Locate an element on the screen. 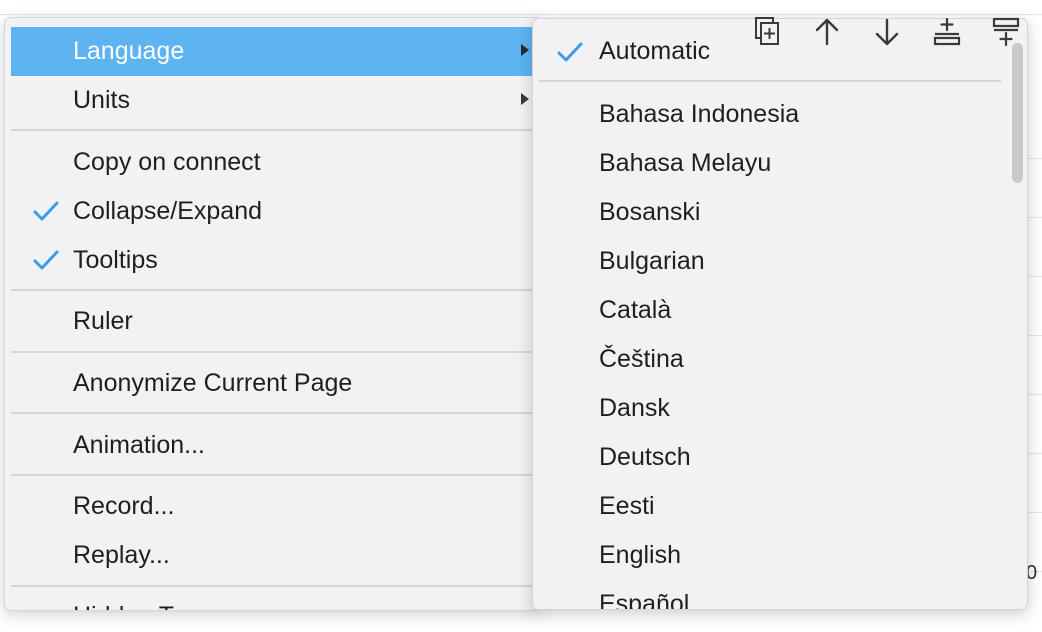 Image resolution: width=1042 pixels, height=632 pixels. language-label: Bahasa Melayu is located at coordinates (685, 163).